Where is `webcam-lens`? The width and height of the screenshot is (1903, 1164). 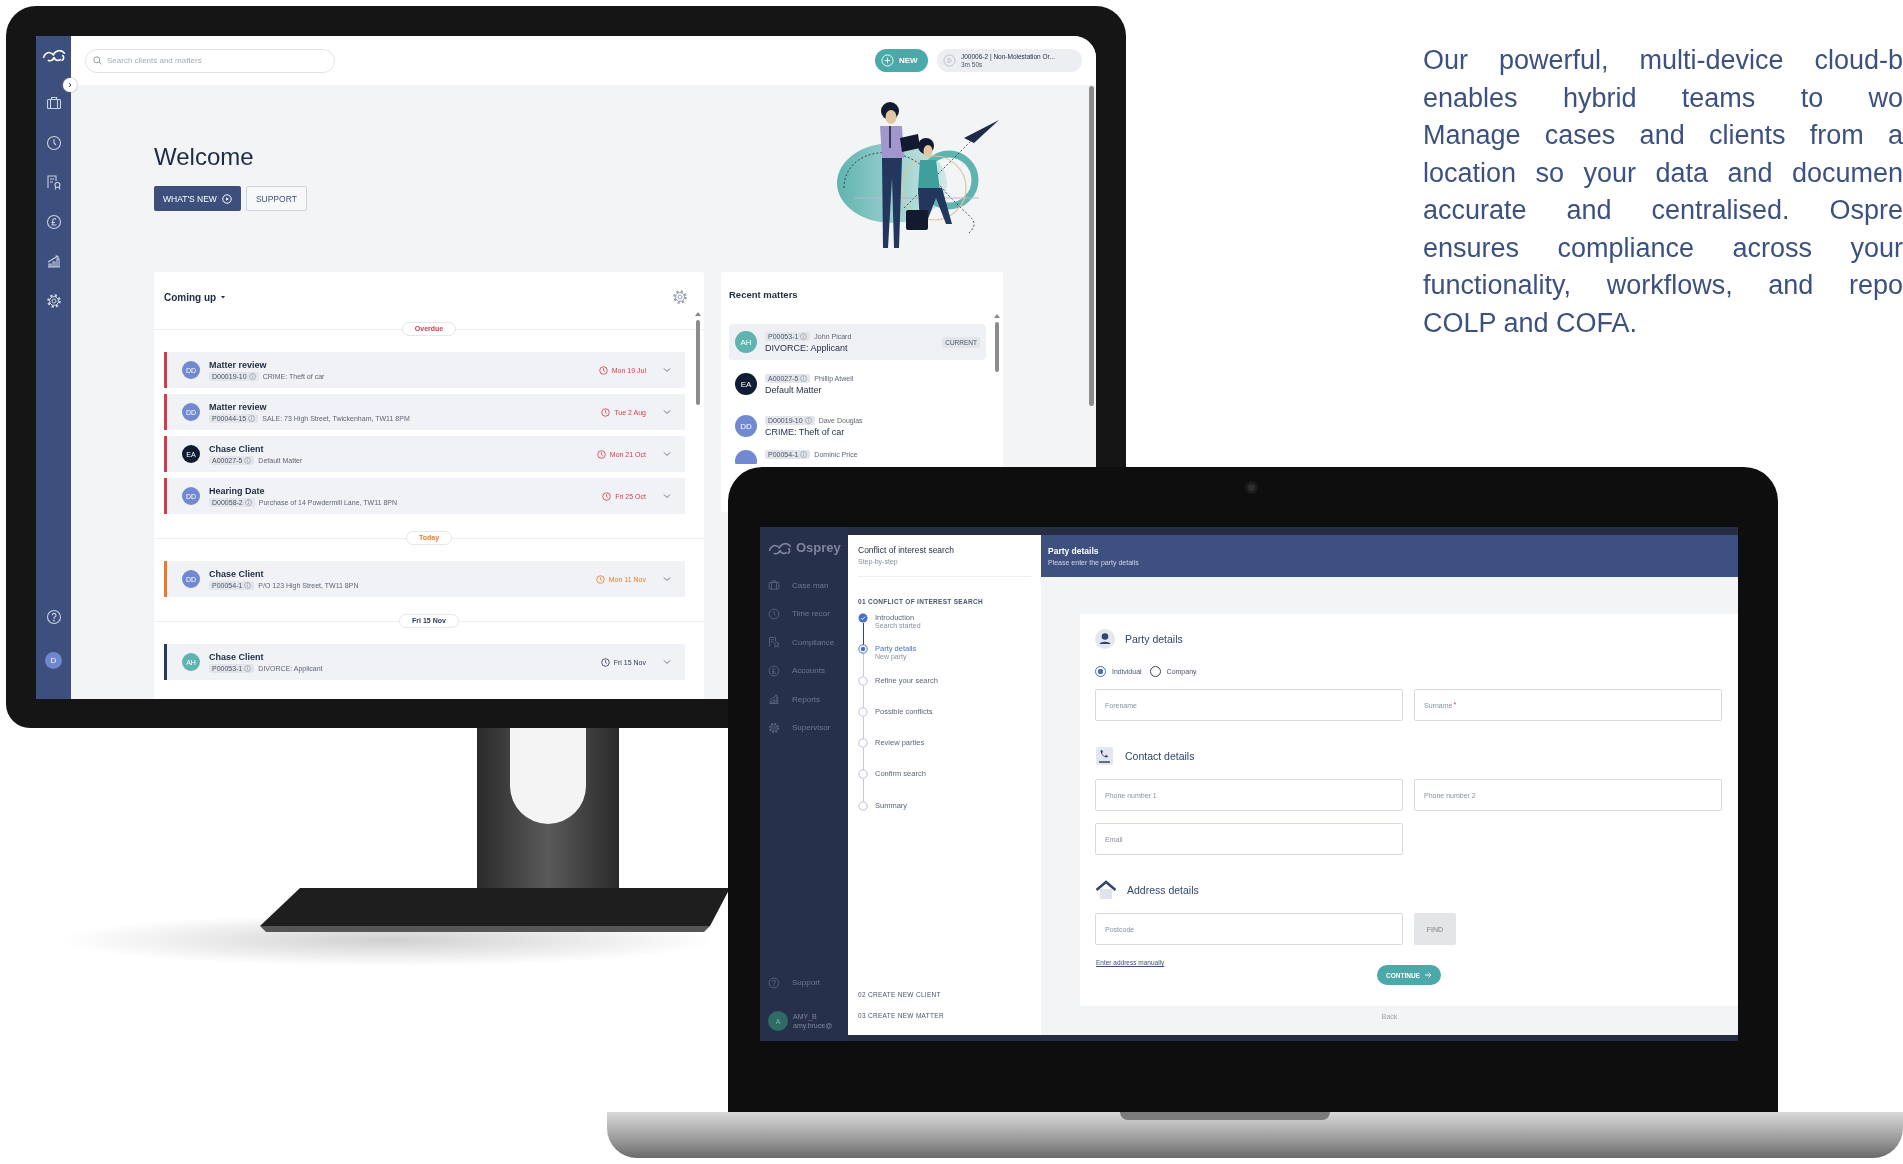
webcam-lens is located at coordinates (1251, 487).